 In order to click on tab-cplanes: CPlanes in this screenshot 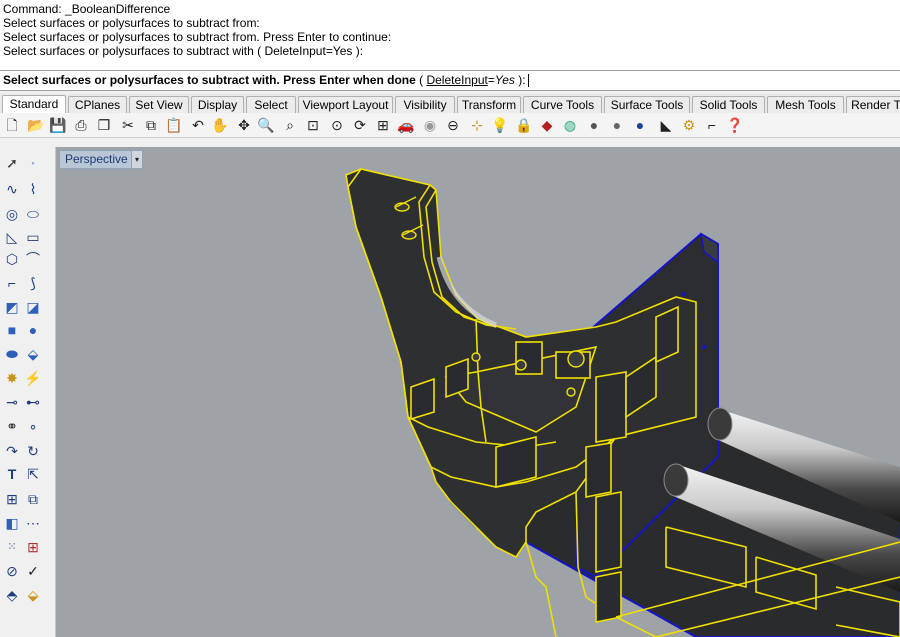, I will do `click(97, 104)`.